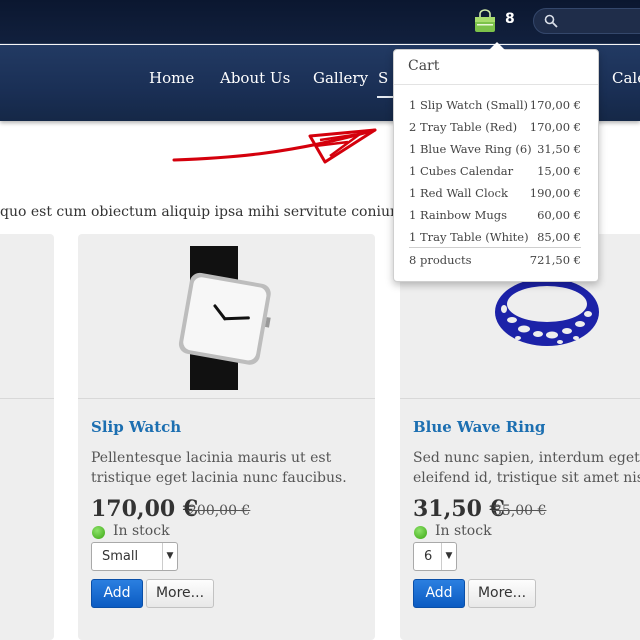  What do you see at coordinates (424, 66) in the screenshot?
I see `cart-title: Cart` at bounding box center [424, 66].